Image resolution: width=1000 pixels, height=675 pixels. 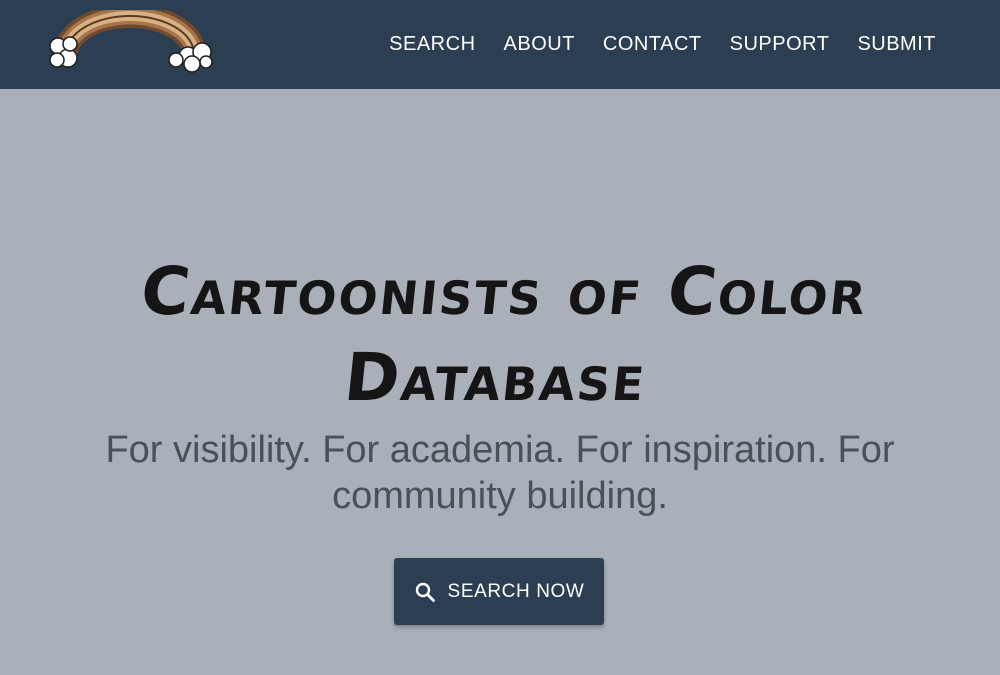 I want to click on search-now-label: SEARCH NOW, so click(x=516, y=591).